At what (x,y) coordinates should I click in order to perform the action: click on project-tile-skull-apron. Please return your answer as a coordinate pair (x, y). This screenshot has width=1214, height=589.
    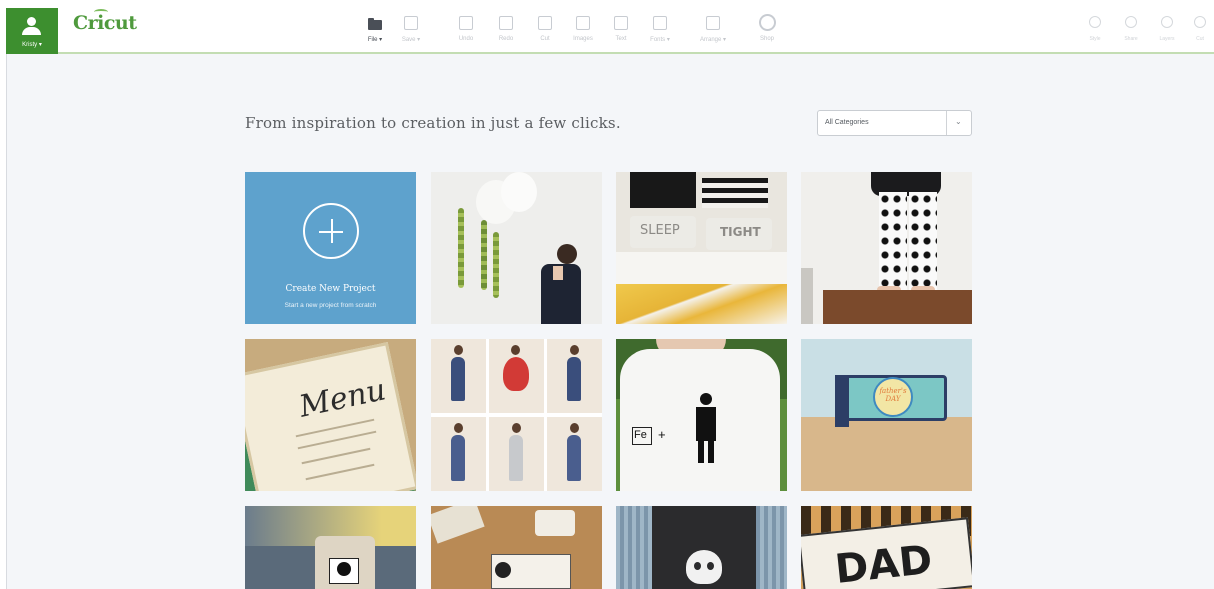
    Looking at the image, I should click on (701, 547).